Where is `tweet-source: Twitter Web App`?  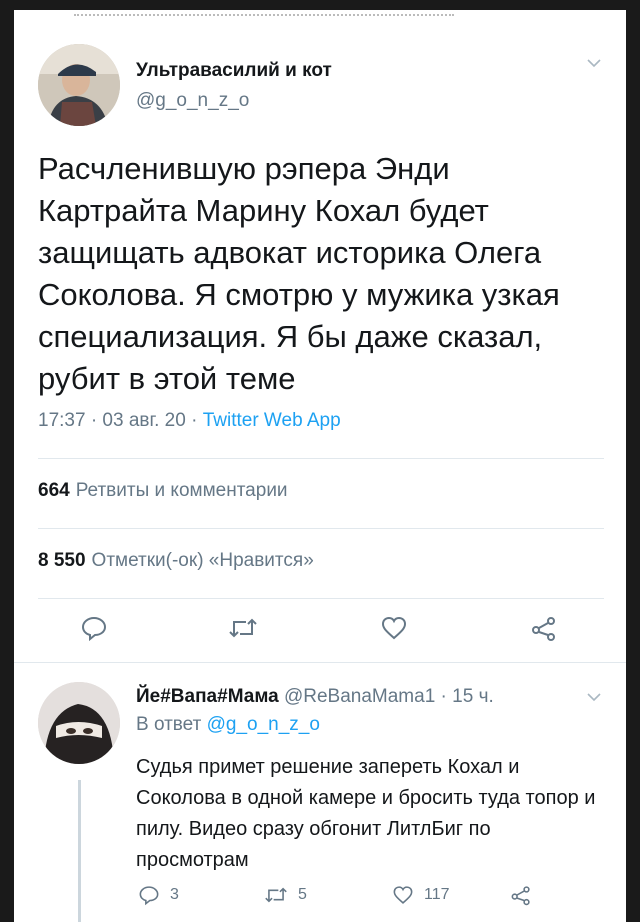 tweet-source: Twitter Web App is located at coordinates (272, 420).